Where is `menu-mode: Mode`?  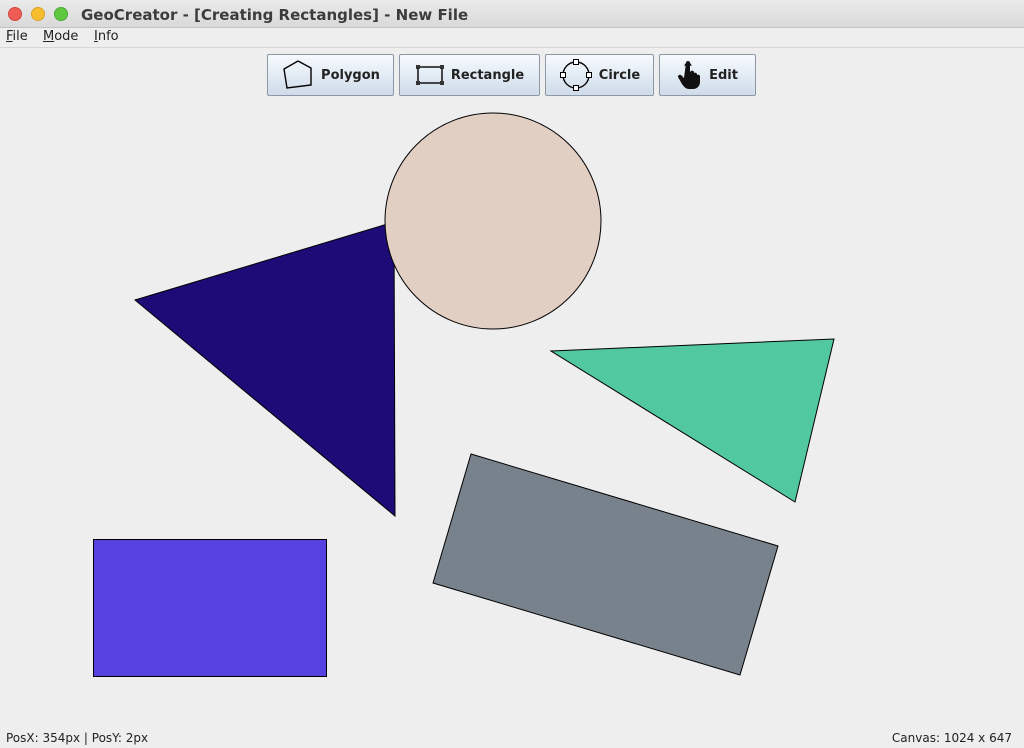 menu-mode: Mode is located at coordinates (60, 36).